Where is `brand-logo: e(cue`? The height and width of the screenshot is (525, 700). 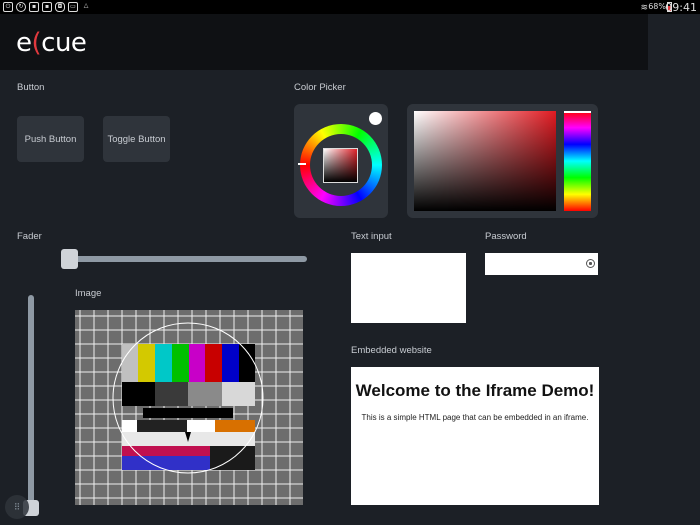
brand-logo: e(cue is located at coordinates (51, 43).